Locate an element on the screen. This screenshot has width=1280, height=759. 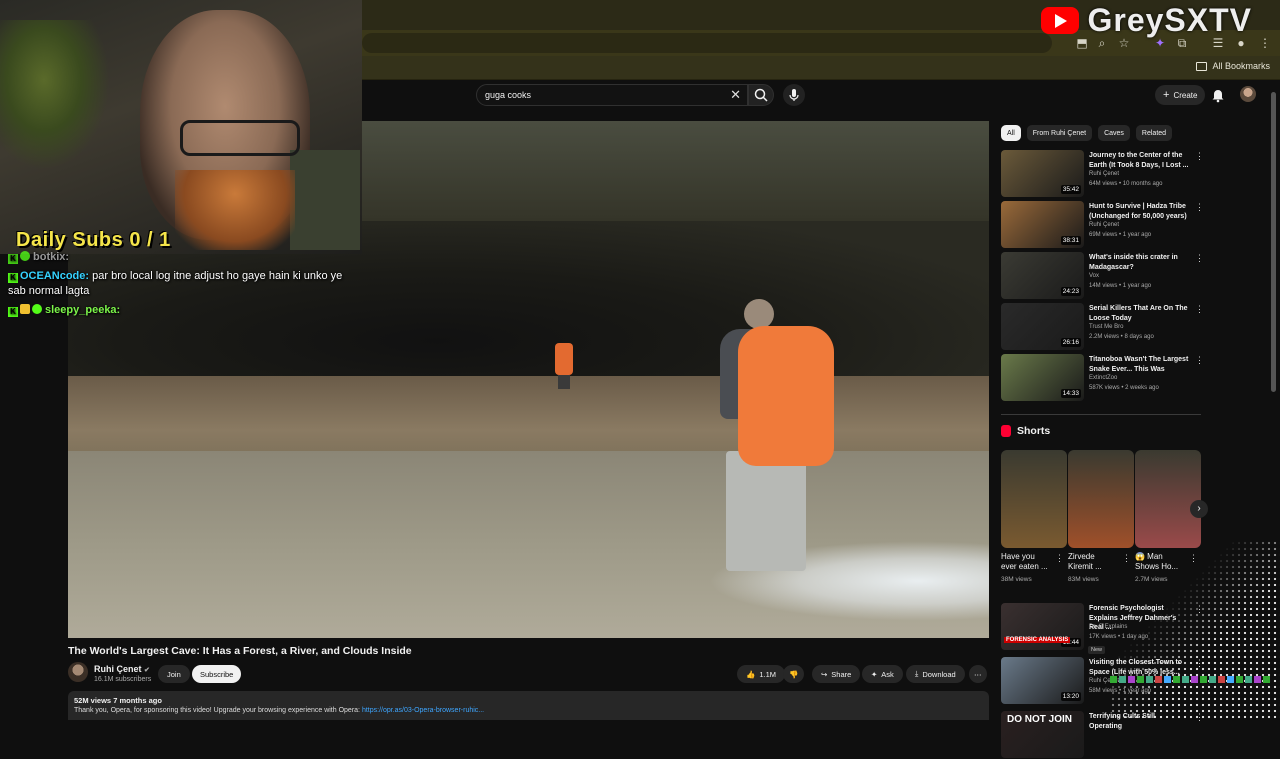
hiker-legs is located at coordinates (766, 511).